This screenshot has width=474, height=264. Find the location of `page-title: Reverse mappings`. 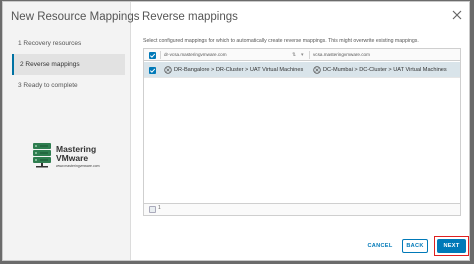

page-title: Reverse mappings is located at coordinates (190, 17).